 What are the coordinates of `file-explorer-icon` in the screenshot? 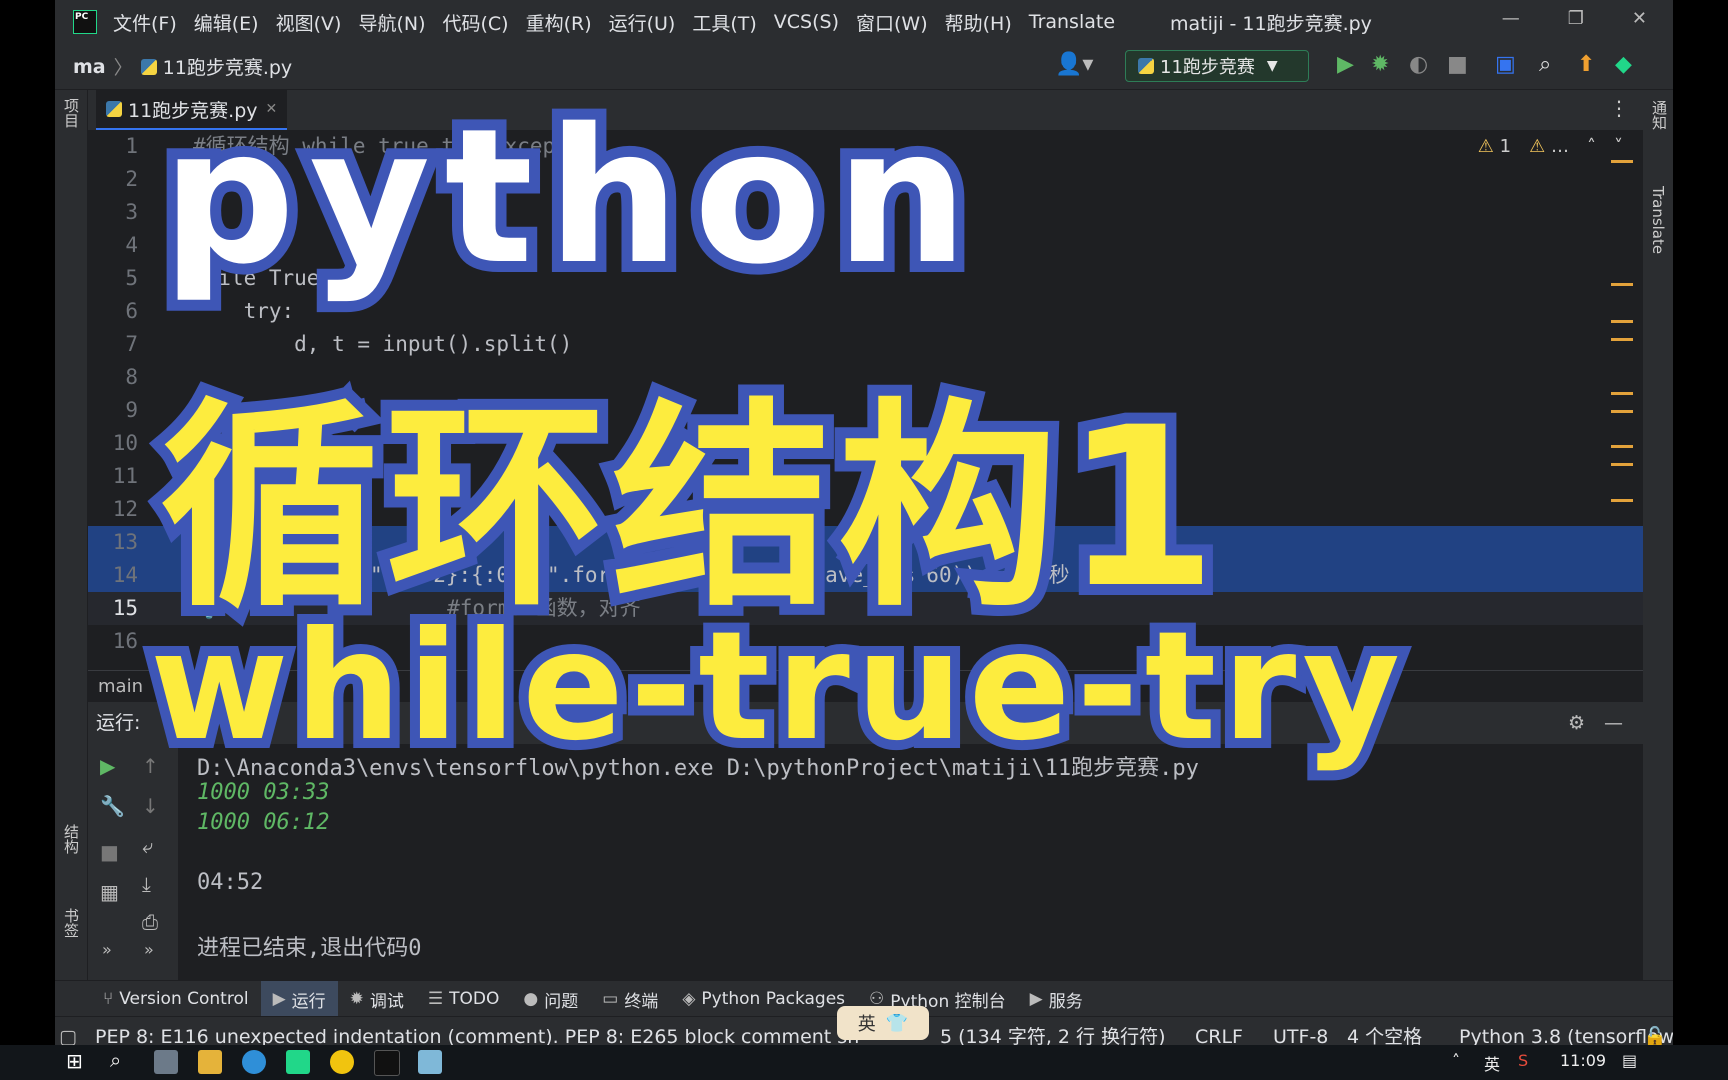 It's located at (210, 1062).